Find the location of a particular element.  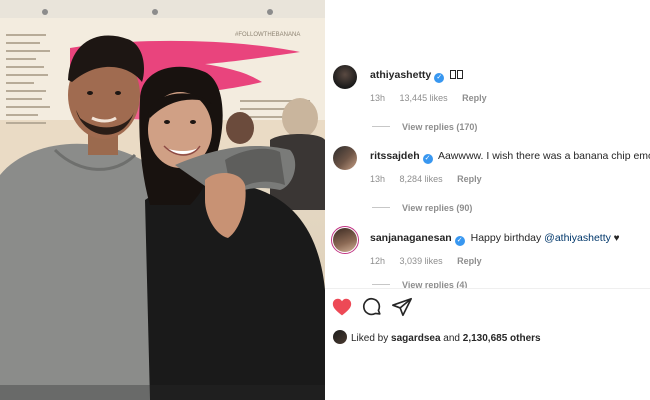

comment-bubble-icon is located at coordinates (371, 306).